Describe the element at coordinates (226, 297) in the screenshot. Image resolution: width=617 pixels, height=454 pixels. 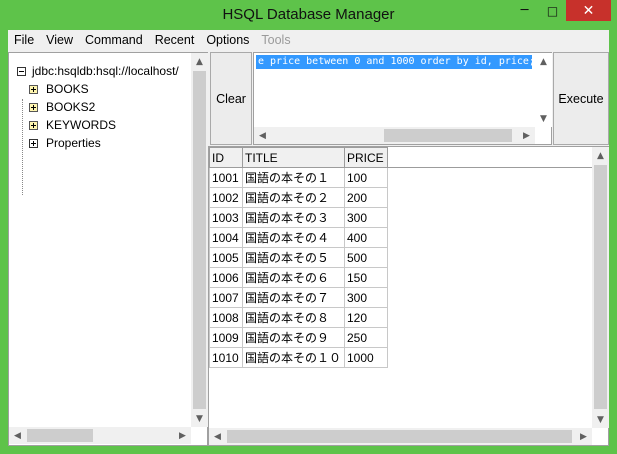
I see `cell-id: 1007` at that location.